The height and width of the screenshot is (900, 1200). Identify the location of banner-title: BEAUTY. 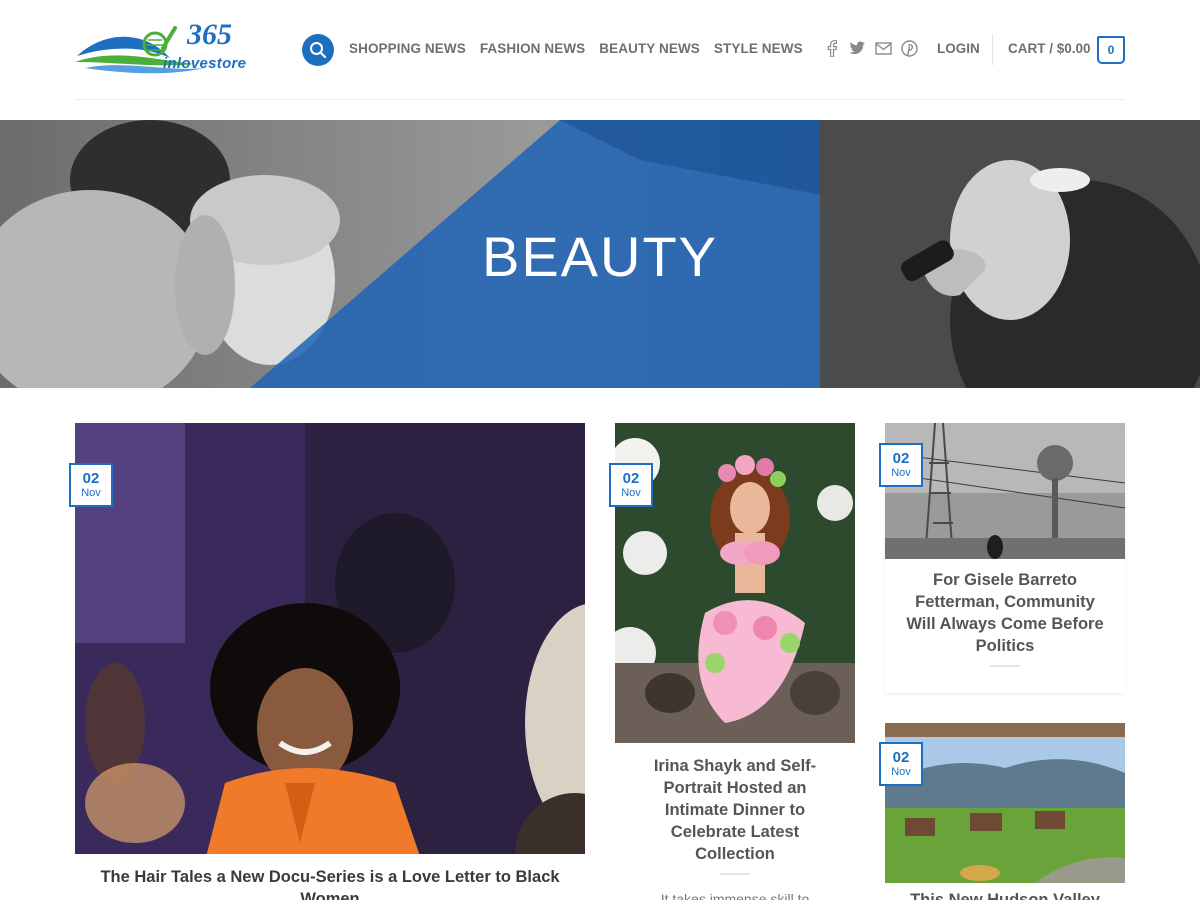
(600, 256).